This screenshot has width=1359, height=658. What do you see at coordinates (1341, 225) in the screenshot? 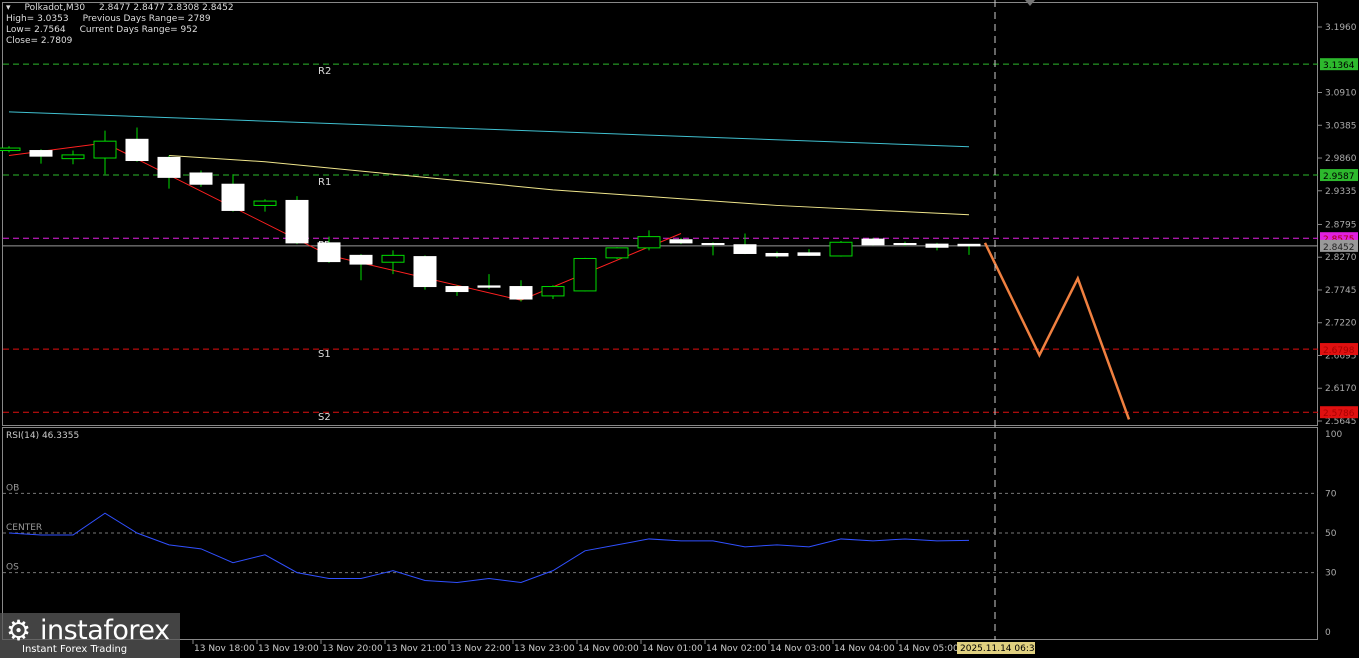
I see `price-tick-label: 2.8795` at bounding box center [1341, 225].